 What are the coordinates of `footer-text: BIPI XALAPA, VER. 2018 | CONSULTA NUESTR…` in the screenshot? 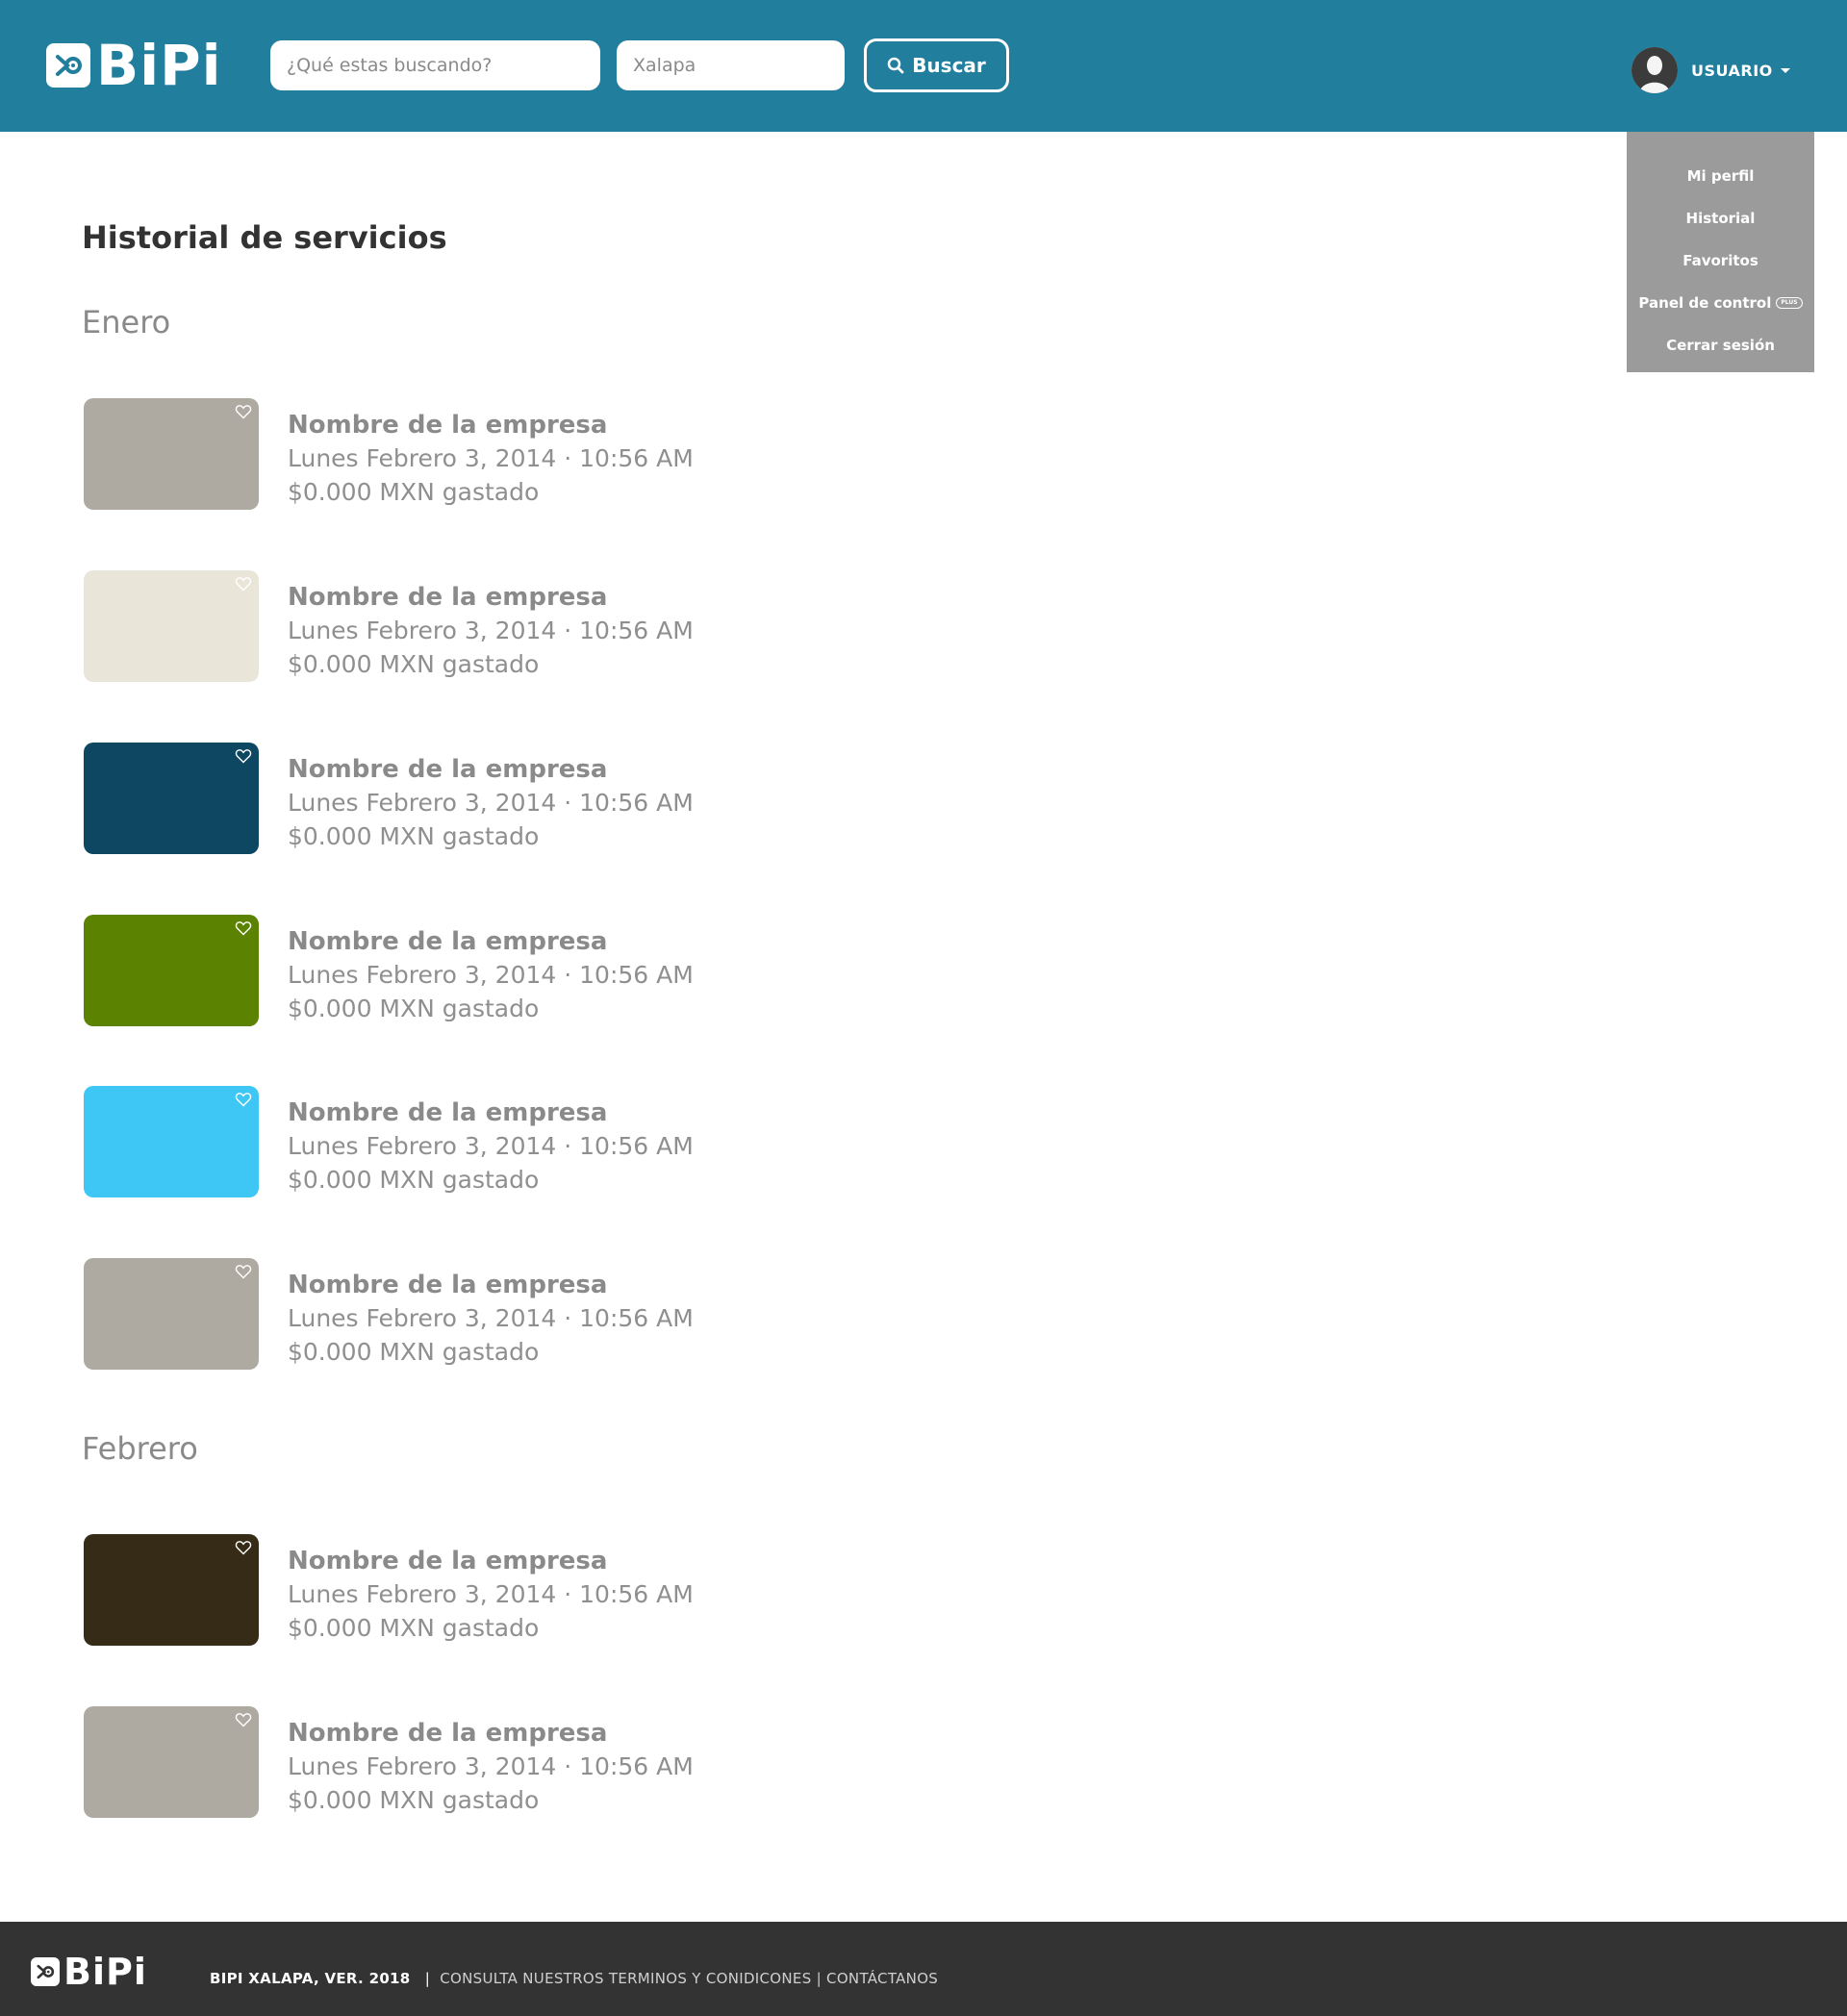 It's located at (574, 1979).